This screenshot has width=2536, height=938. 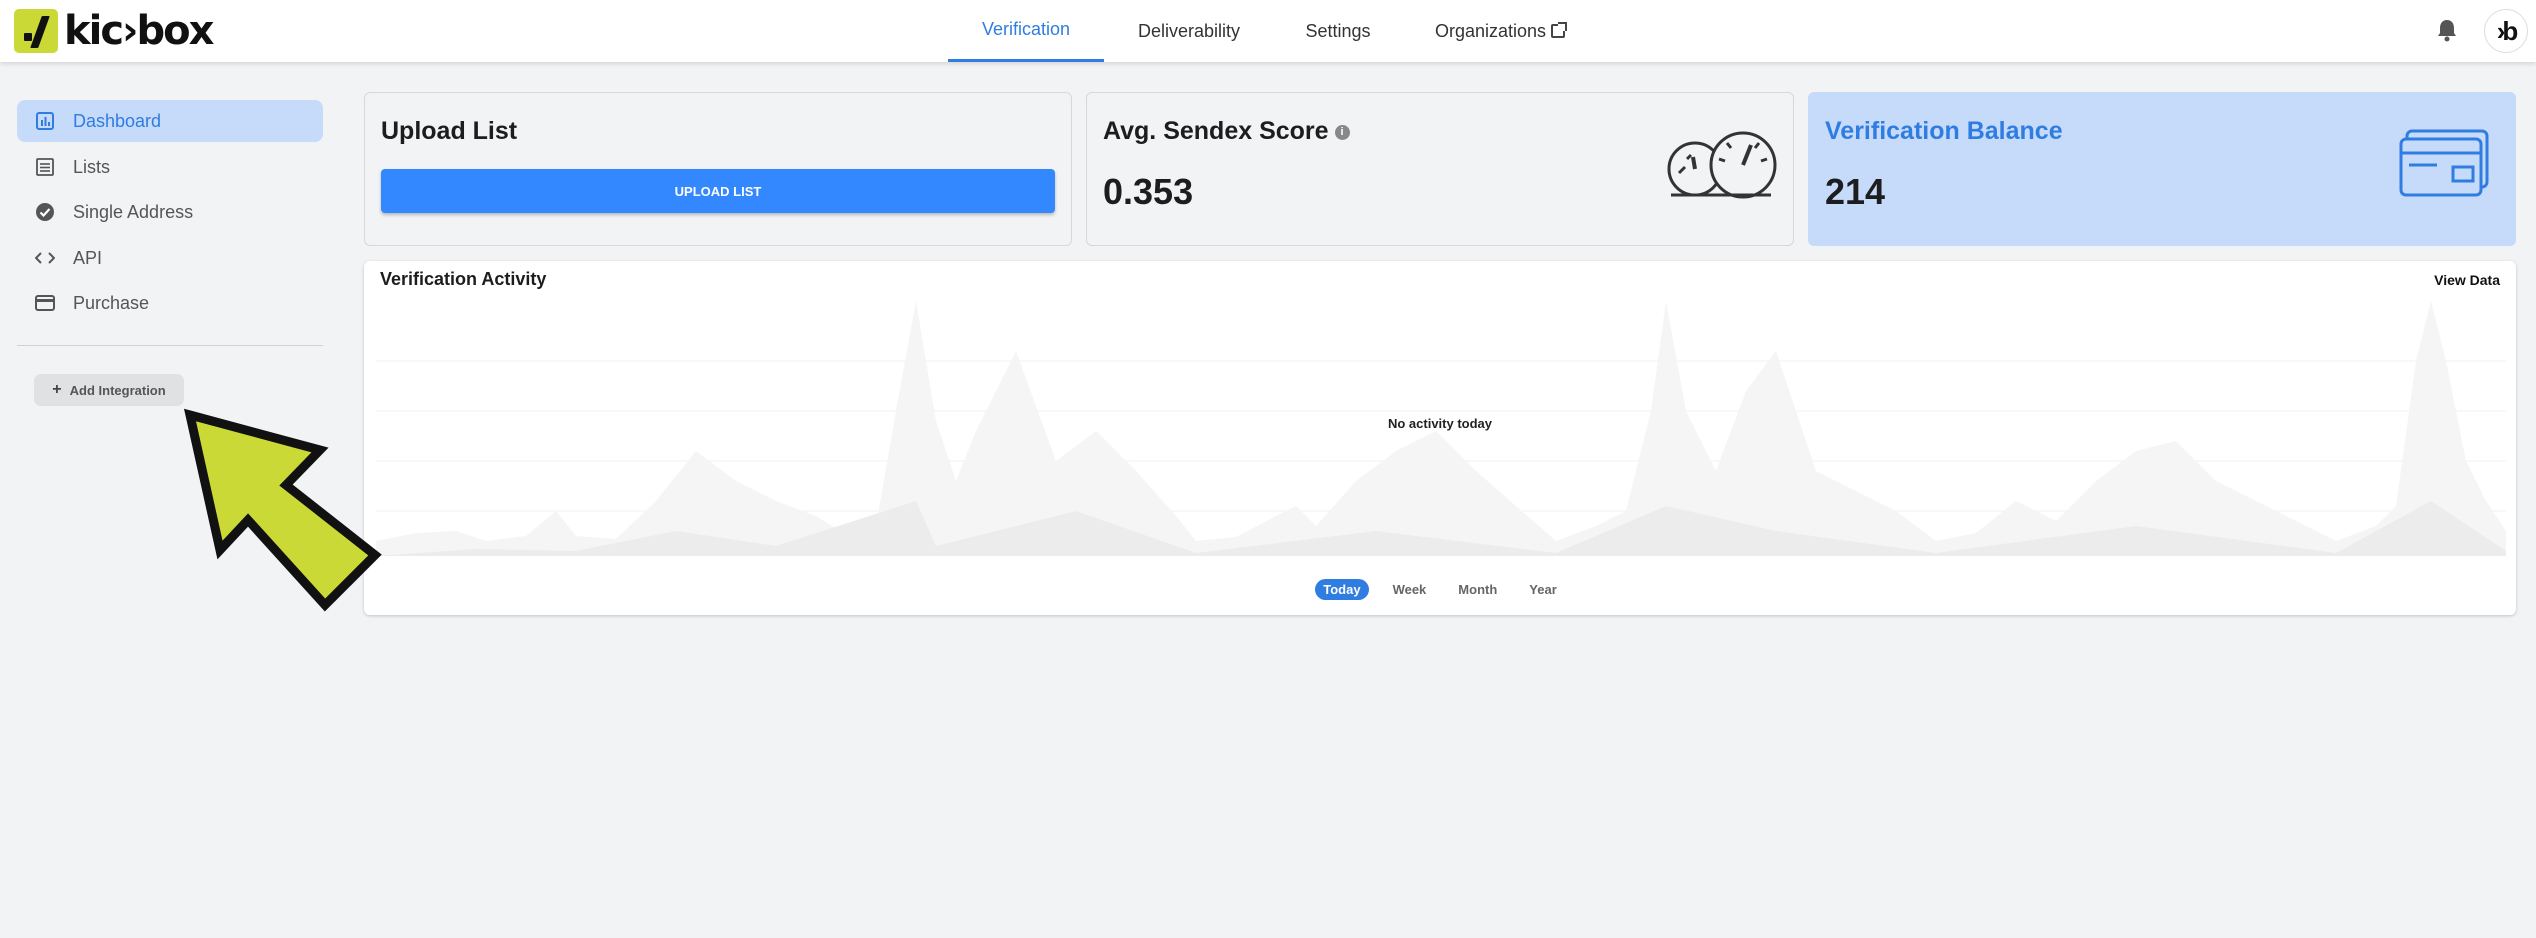 What do you see at coordinates (1148, 191) in the screenshot?
I see `sendex-score-value: 0.353` at bounding box center [1148, 191].